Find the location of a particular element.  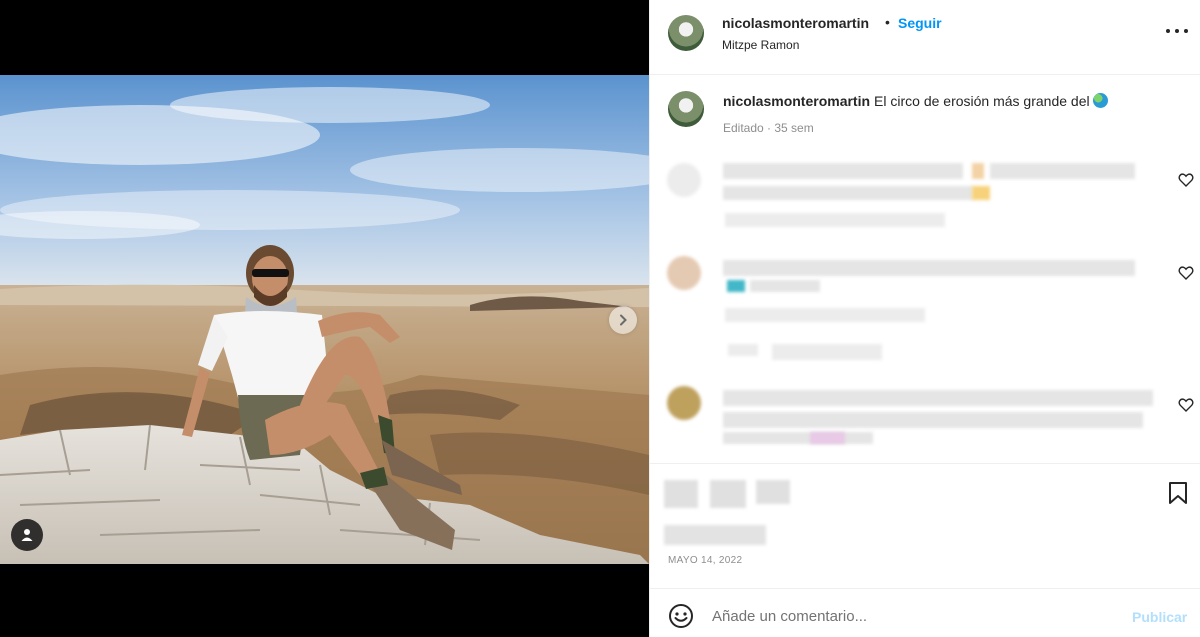

caption-avatar is located at coordinates (686, 109).